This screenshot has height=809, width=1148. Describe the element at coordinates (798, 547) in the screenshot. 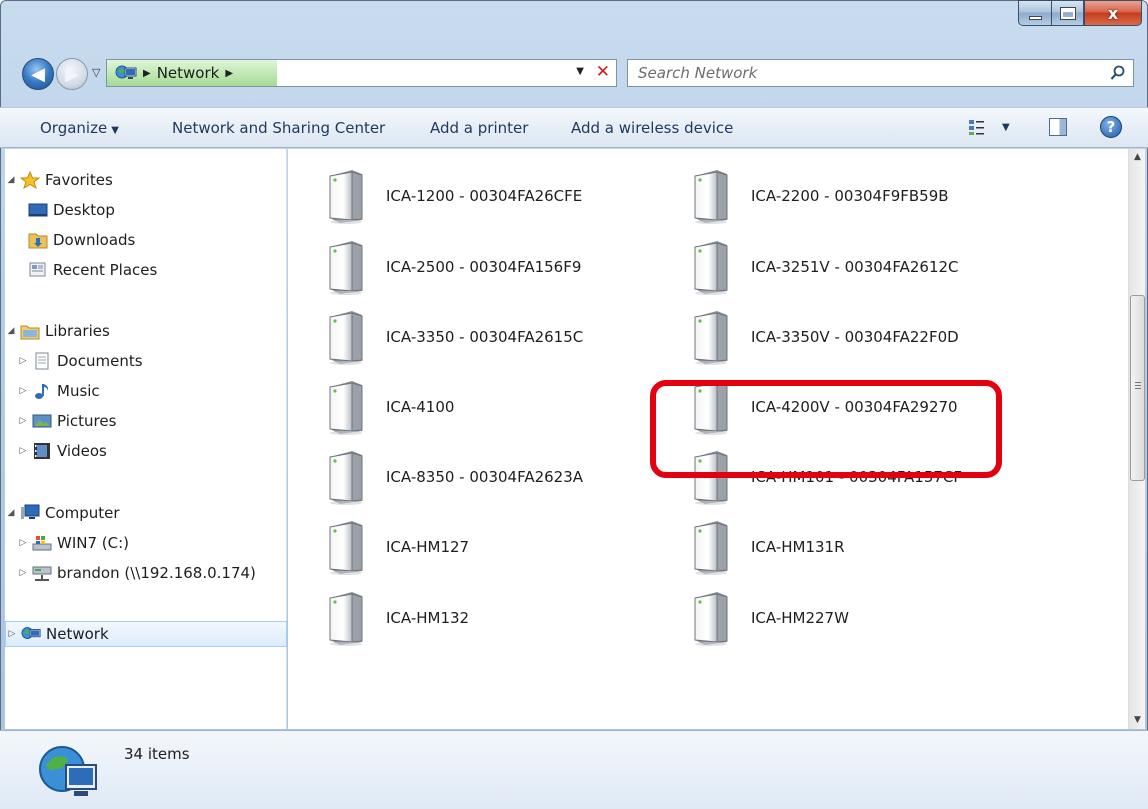

I see `device-name: ICA-HM131R` at that location.